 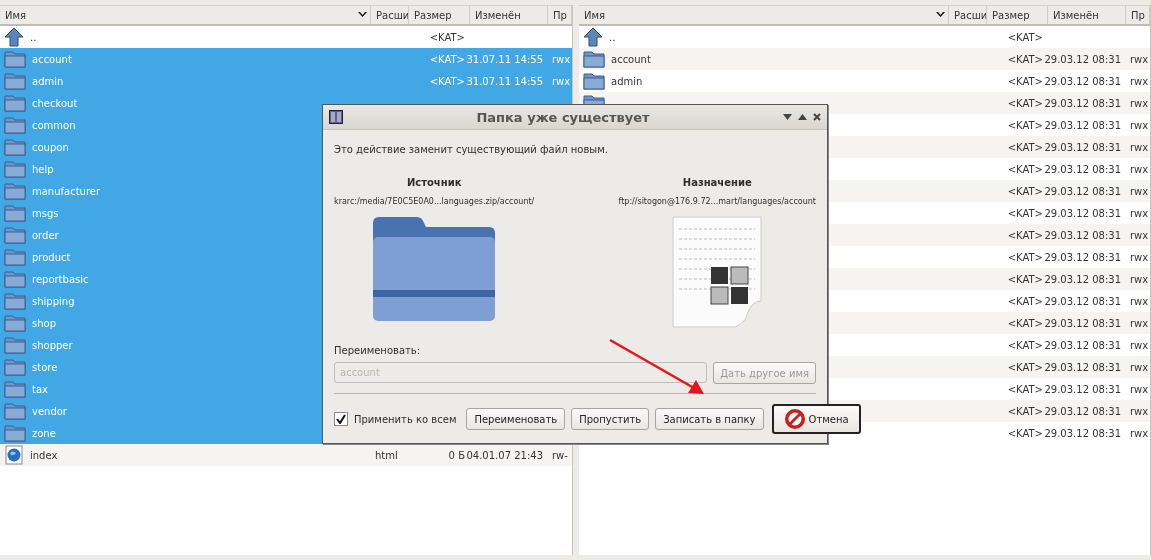 What do you see at coordinates (45, 367) in the screenshot?
I see `file-name: store` at bounding box center [45, 367].